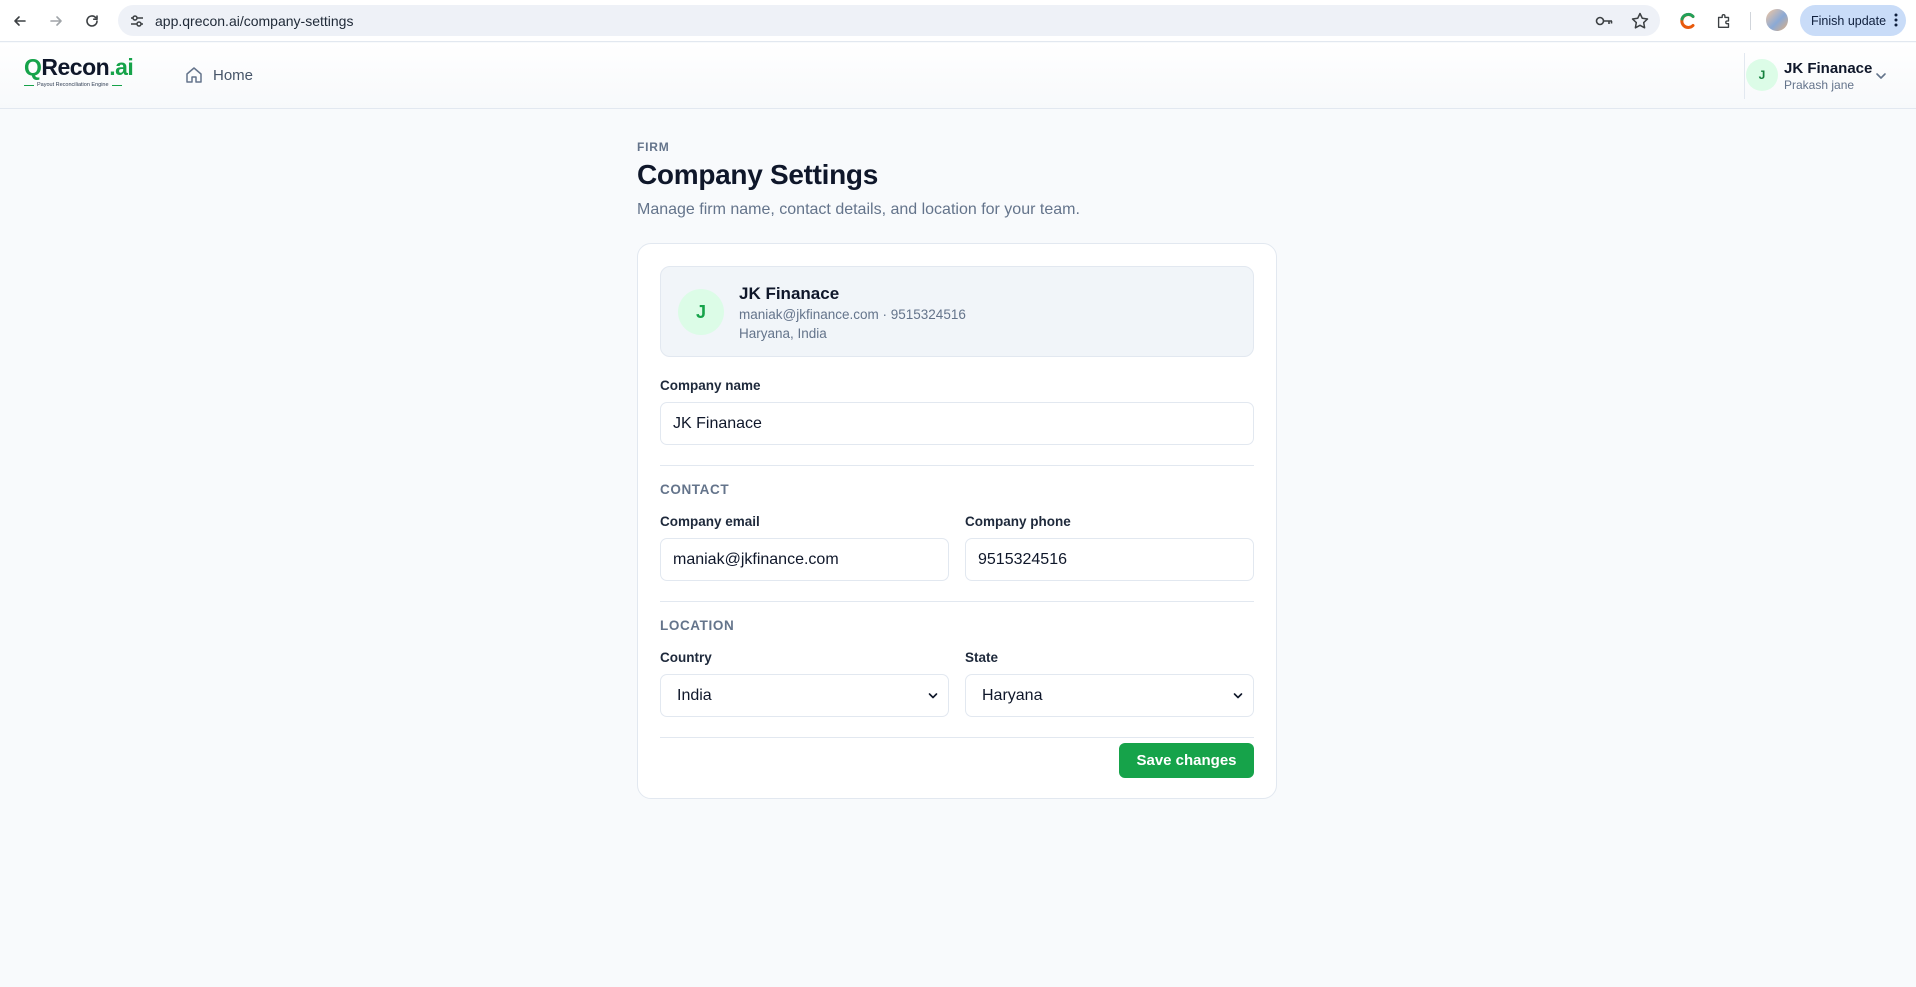 The width and height of the screenshot is (1916, 987). I want to click on qrecon-logo: QRecon.ai Payout Reconciliation Engine, so click(85, 73).